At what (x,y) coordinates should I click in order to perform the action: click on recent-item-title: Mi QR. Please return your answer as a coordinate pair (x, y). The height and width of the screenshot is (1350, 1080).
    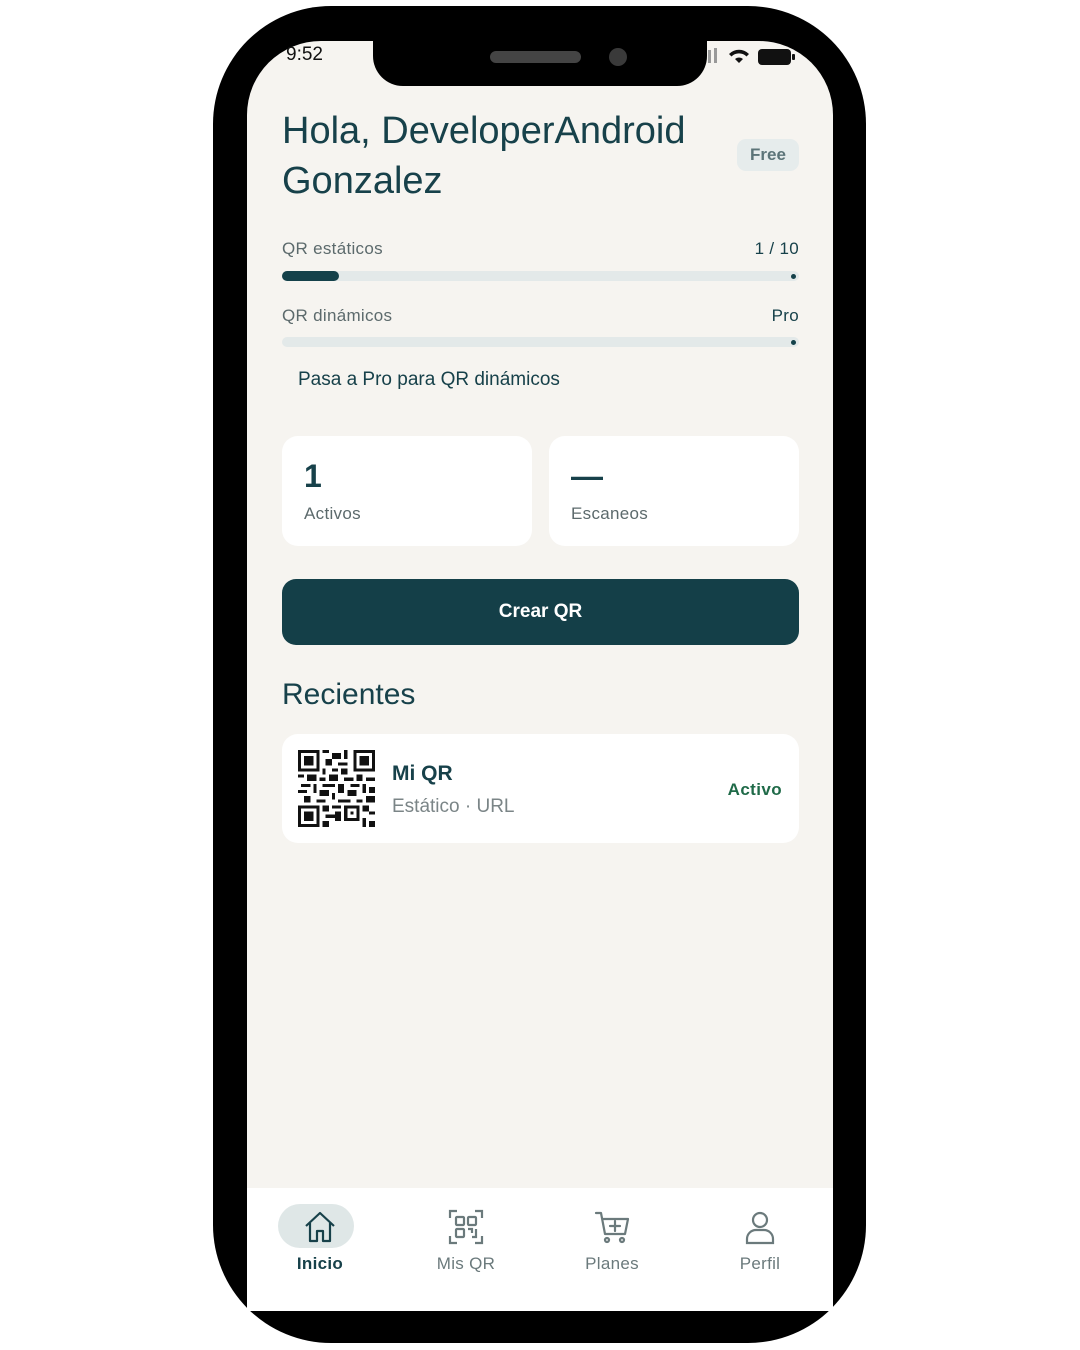
    Looking at the image, I should click on (422, 773).